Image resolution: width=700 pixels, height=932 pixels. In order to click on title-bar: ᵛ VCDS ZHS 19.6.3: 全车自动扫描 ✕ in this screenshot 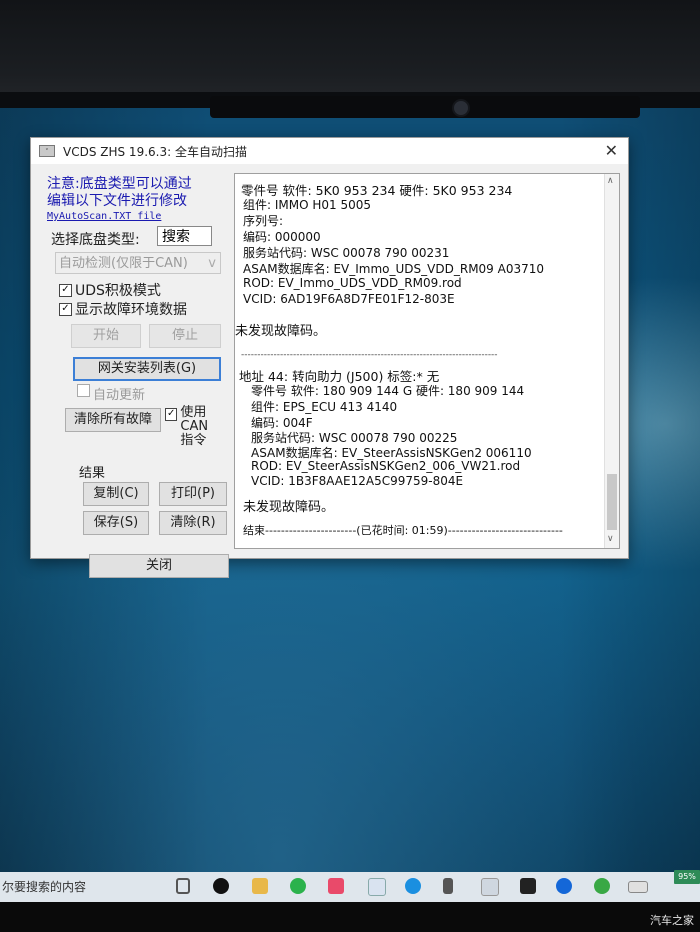, I will do `click(329, 151)`.